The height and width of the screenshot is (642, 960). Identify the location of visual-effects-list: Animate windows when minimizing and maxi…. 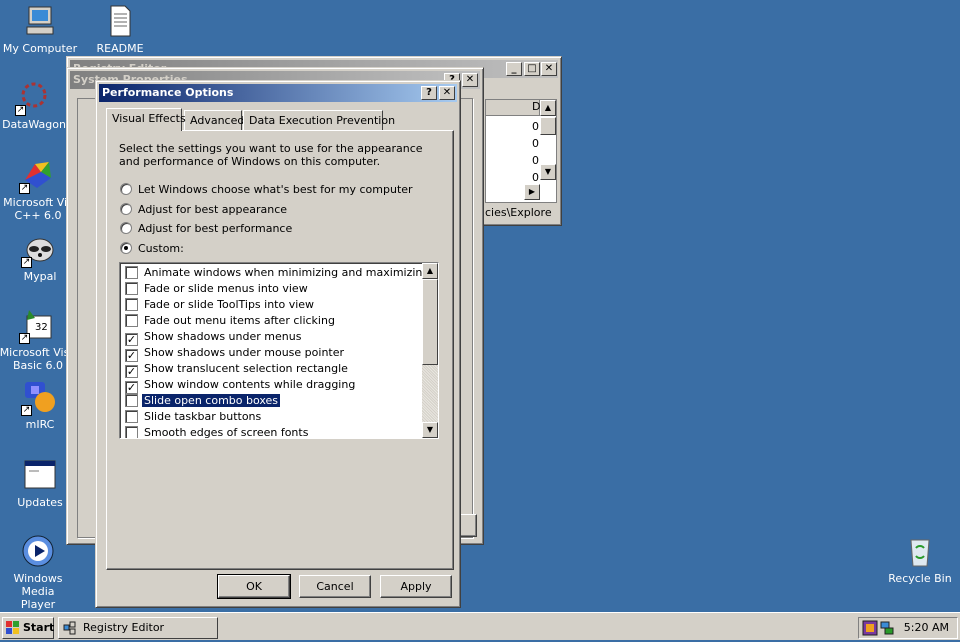
(279, 350).